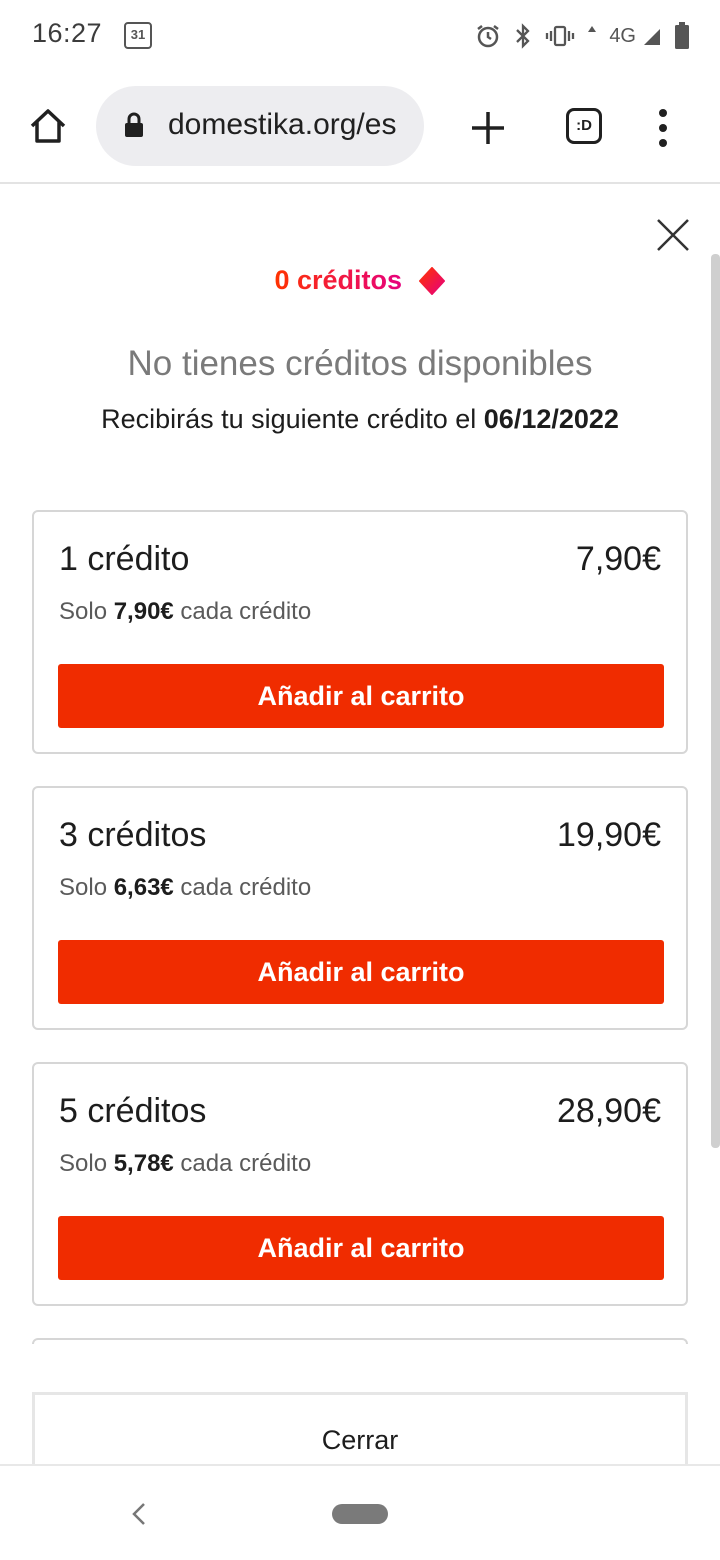 Image resolution: width=720 pixels, height=1560 pixels. Describe the element at coordinates (622, 35) in the screenshot. I see `network-type: 4G` at that location.